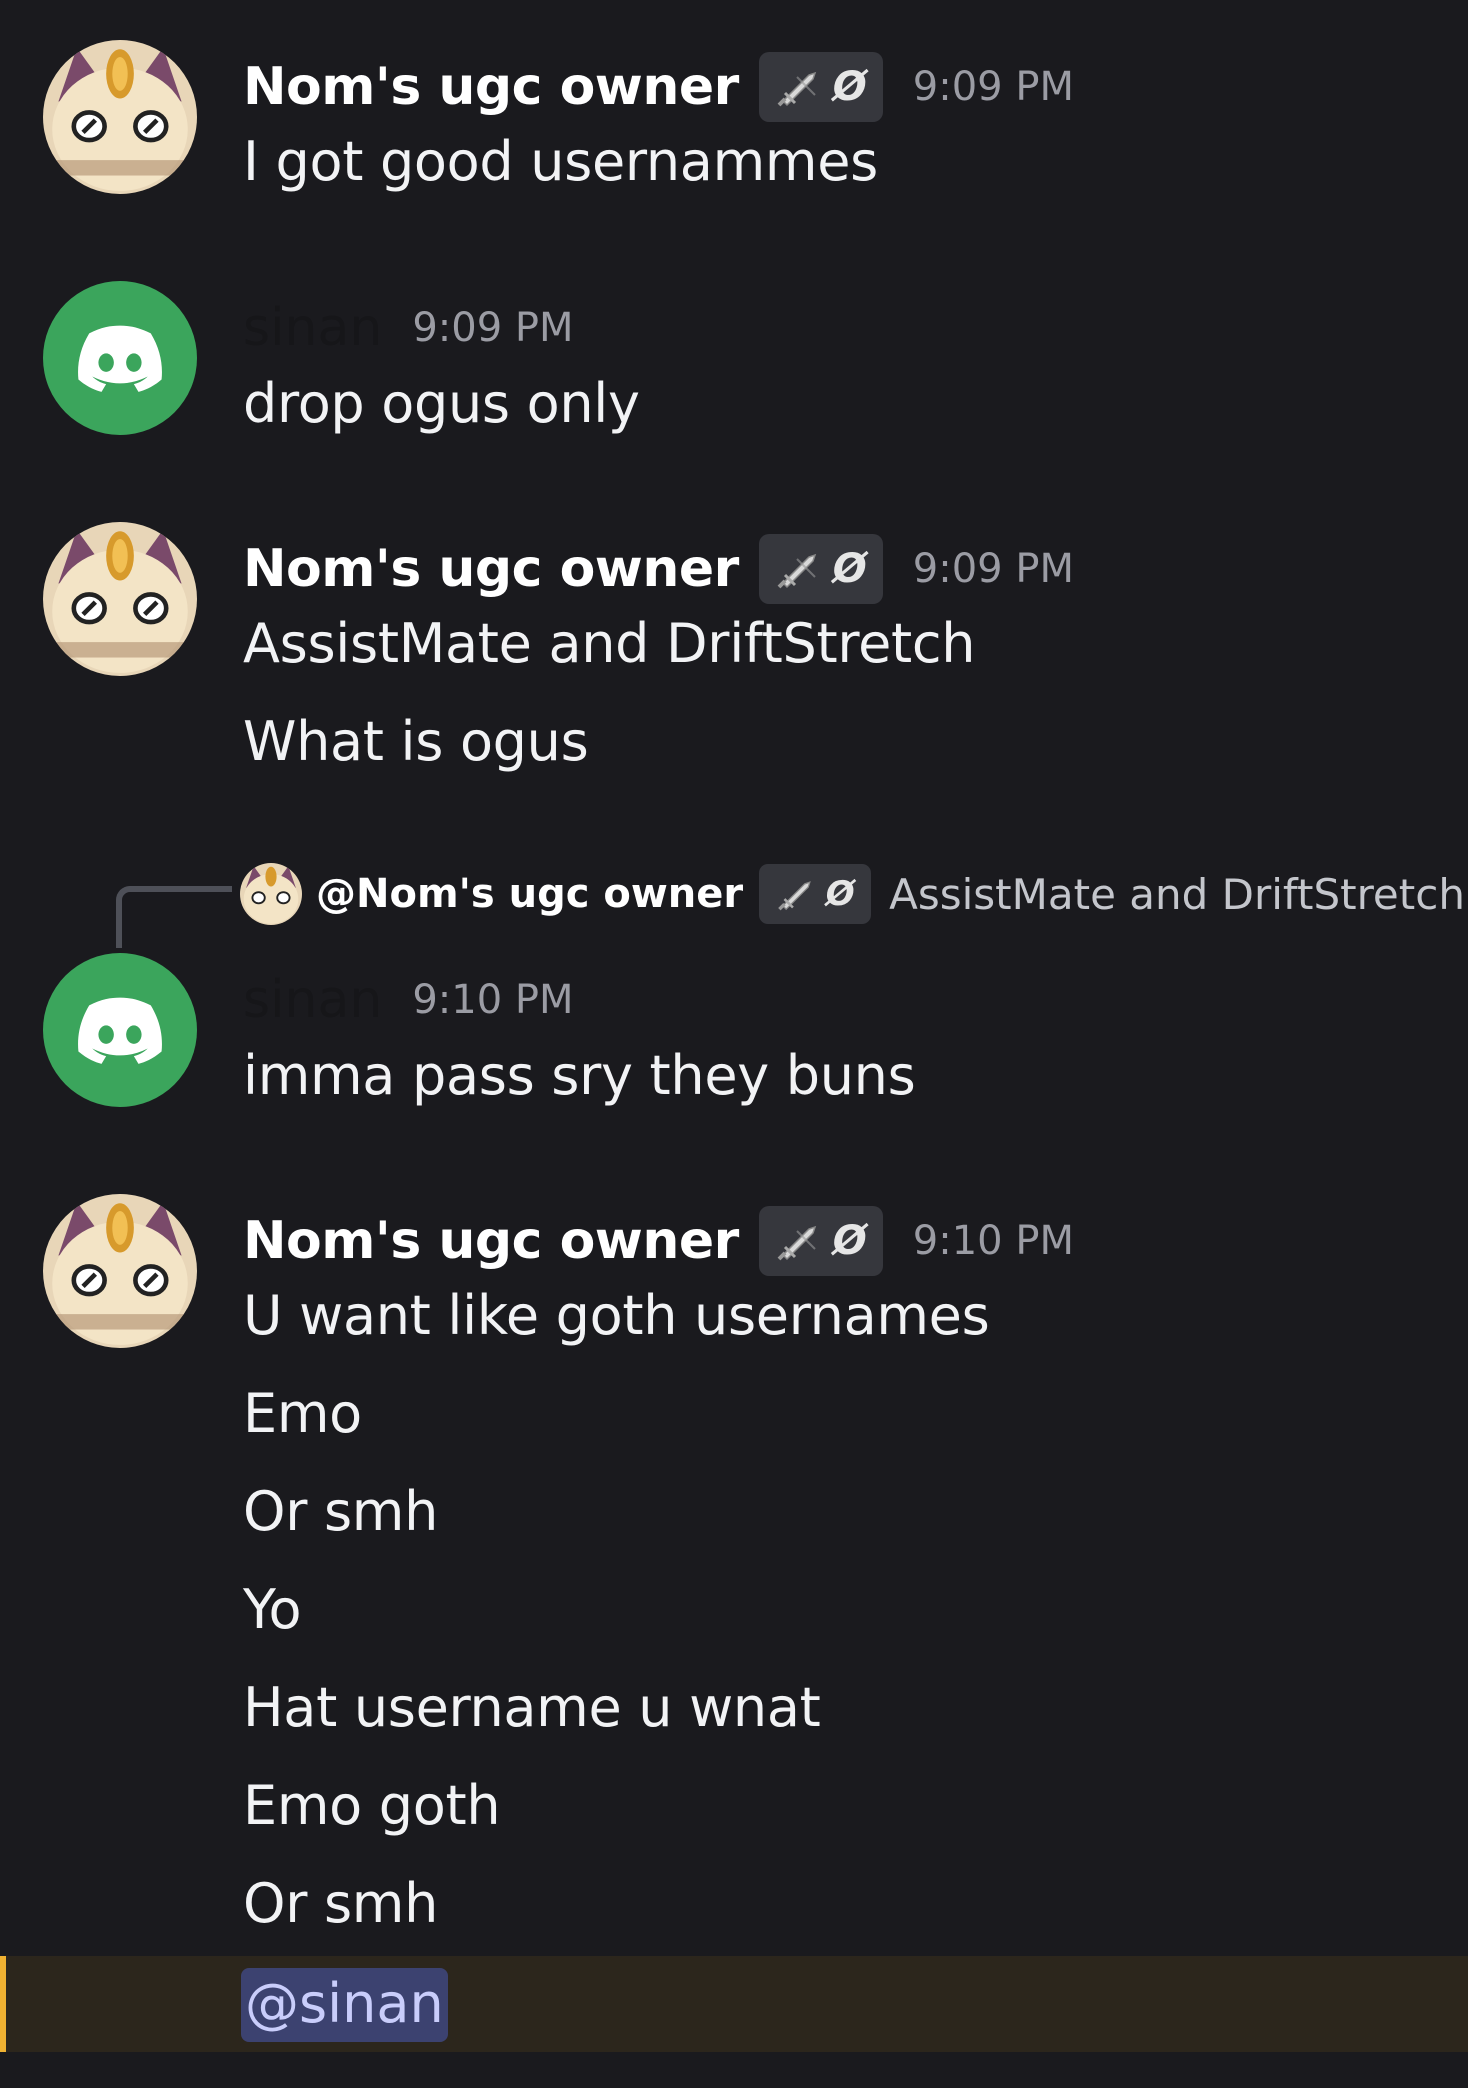 This screenshot has width=1468, height=2088. What do you see at coordinates (734, 2004) in the screenshot?
I see `mention-highlight-row: @sinan` at bounding box center [734, 2004].